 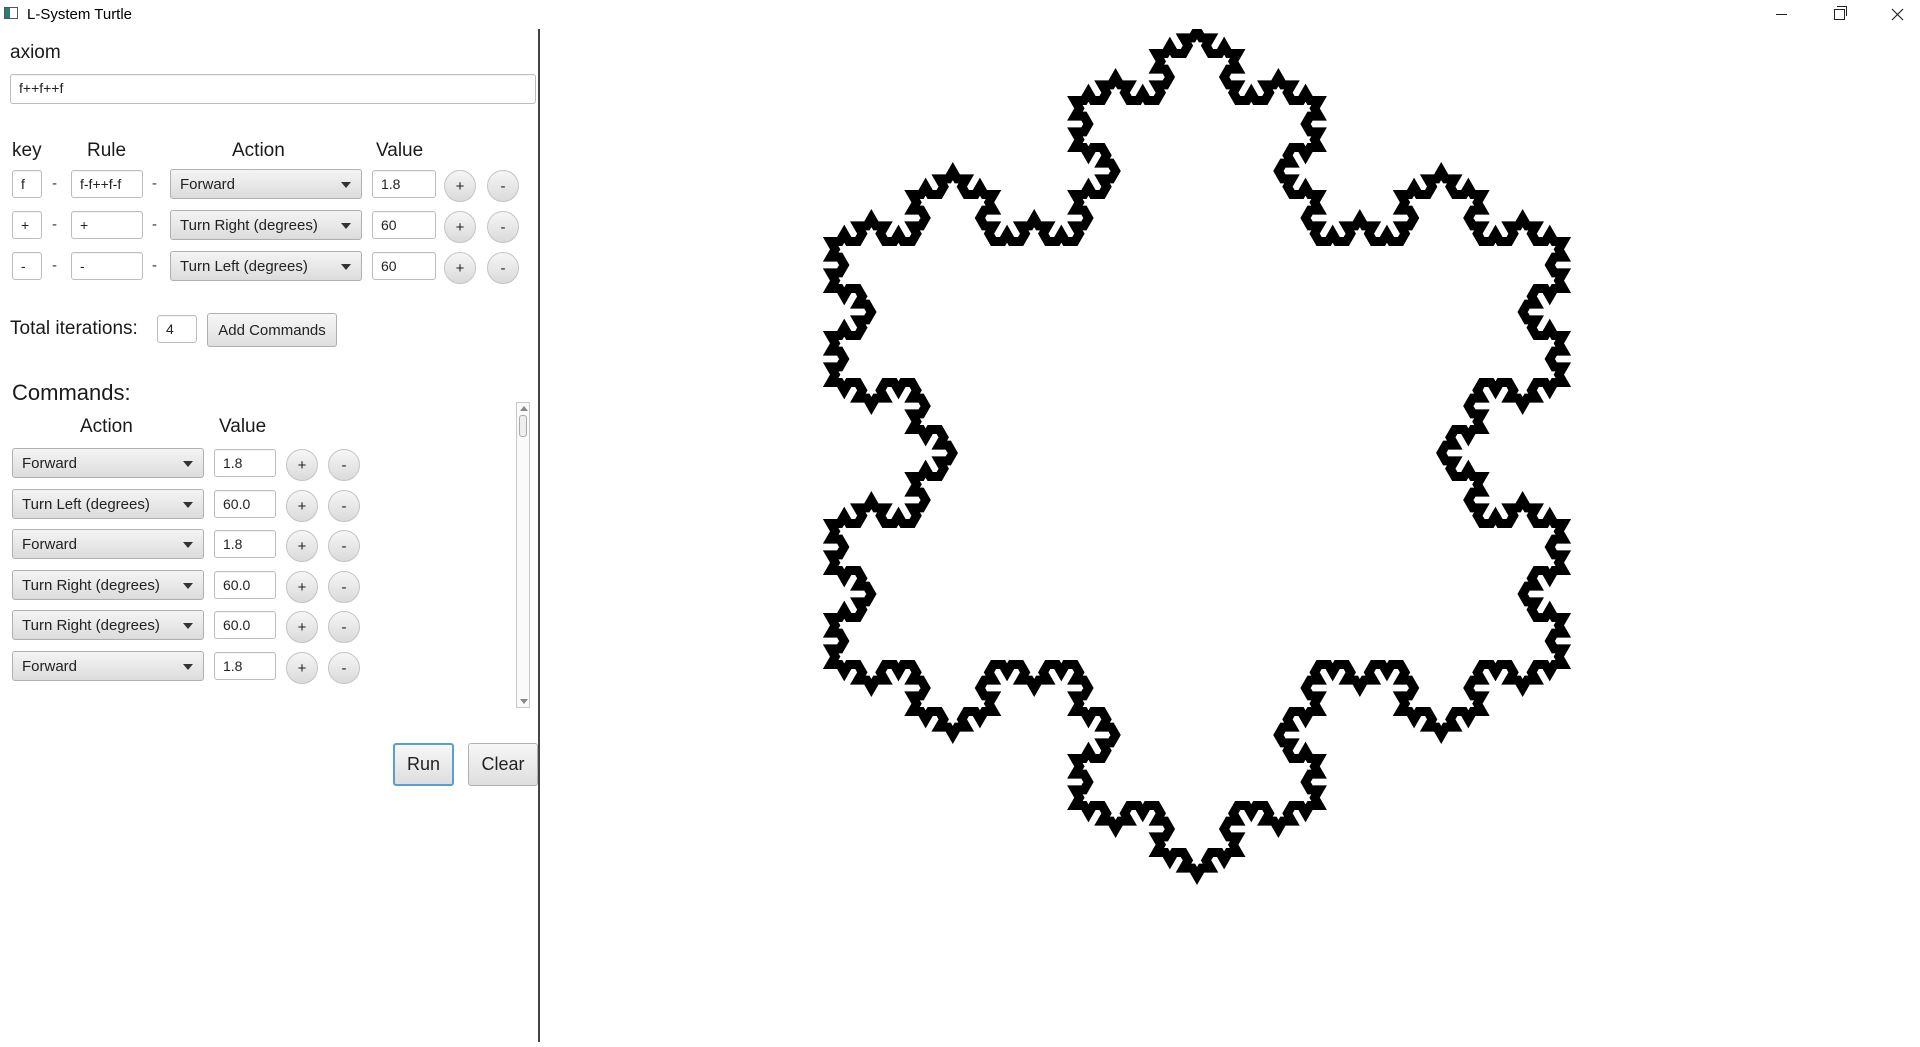 What do you see at coordinates (86, 504) in the screenshot?
I see `command-action-value: Turn Left (degrees)` at bounding box center [86, 504].